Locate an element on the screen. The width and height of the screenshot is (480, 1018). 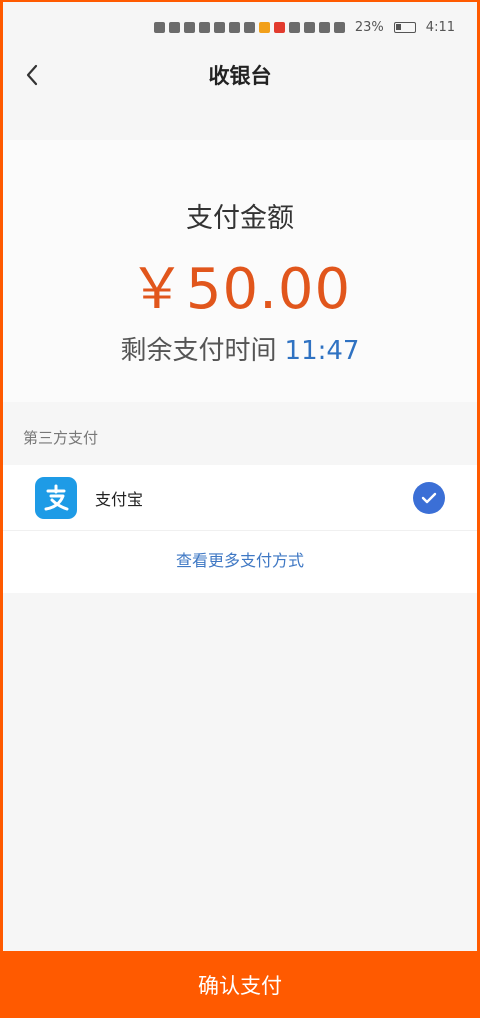
remaining-time-value: 11:47 is located at coordinates (322, 351).